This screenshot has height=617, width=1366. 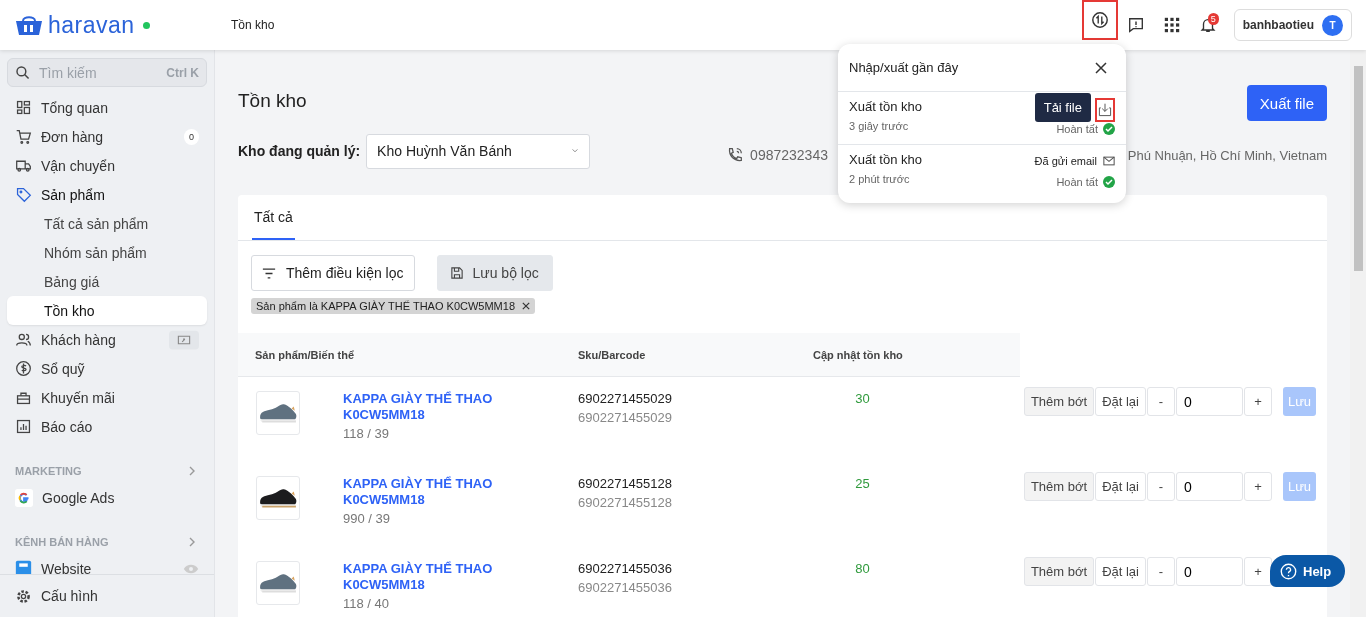 I want to click on section-heading: KÊNH BÁN HÀNG, so click(x=62, y=542).